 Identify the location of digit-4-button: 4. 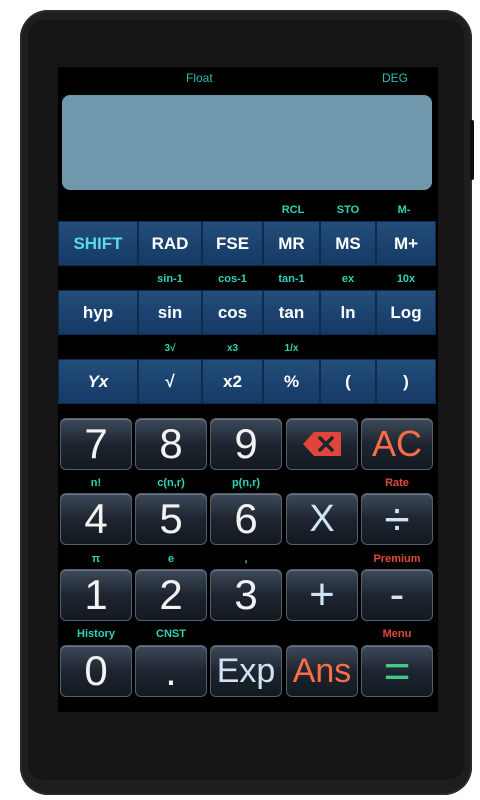
(96, 519).